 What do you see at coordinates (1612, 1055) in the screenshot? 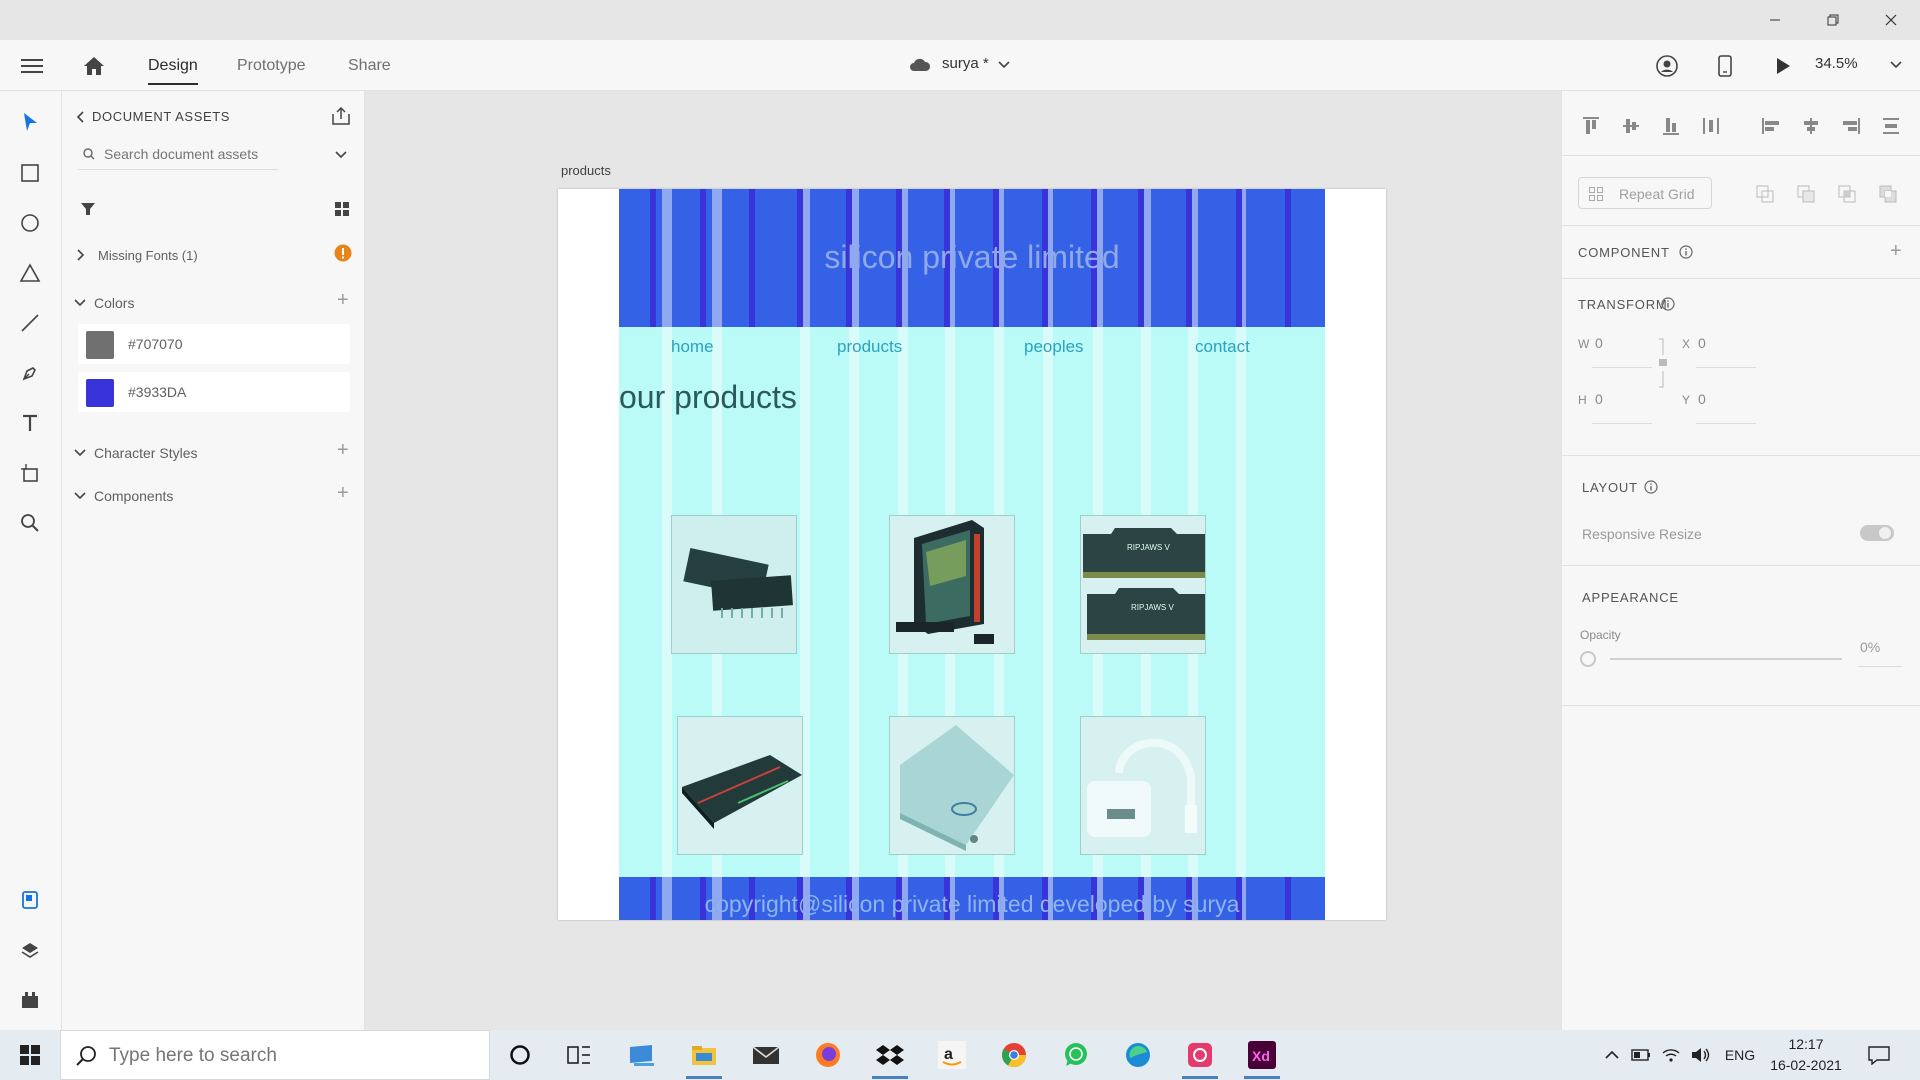
I see `show-hidden-icons-icon` at bounding box center [1612, 1055].